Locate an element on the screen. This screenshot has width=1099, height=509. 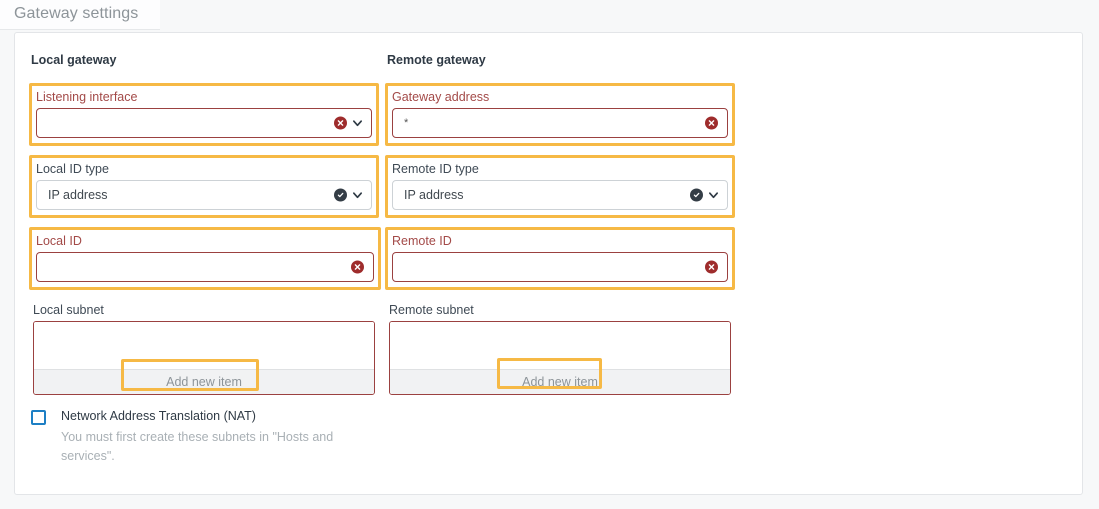
highlight-local-id: Local ID is located at coordinates (205, 258).